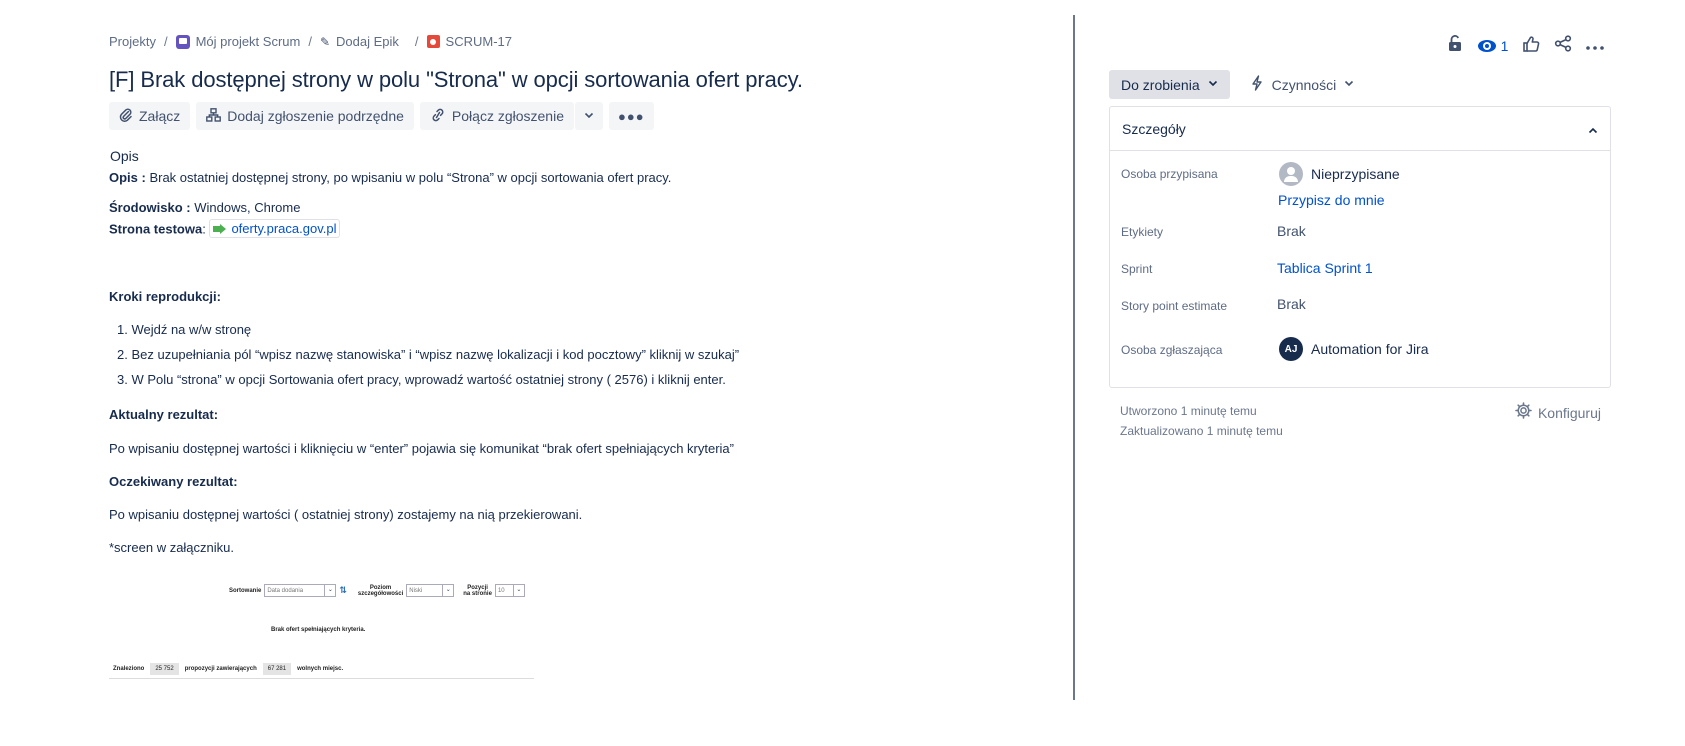 The image size is (1685, 746). I want to click on watch-button: 1, so click(1493, 46).